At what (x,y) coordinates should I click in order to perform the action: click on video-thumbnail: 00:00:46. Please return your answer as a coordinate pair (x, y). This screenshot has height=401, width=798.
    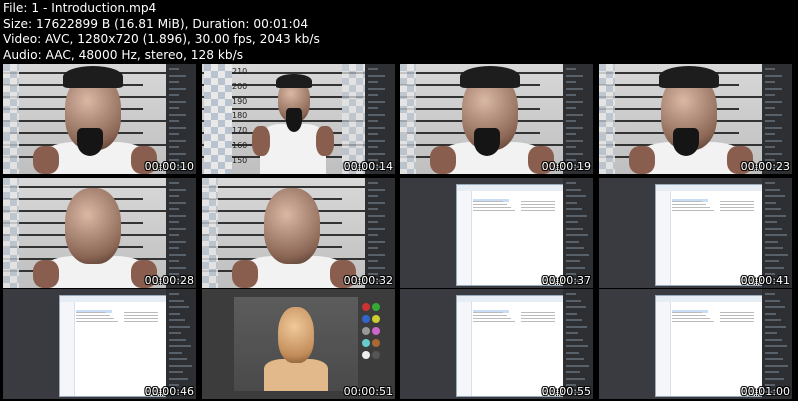
    Looking at the image, I should click on (99, 344).